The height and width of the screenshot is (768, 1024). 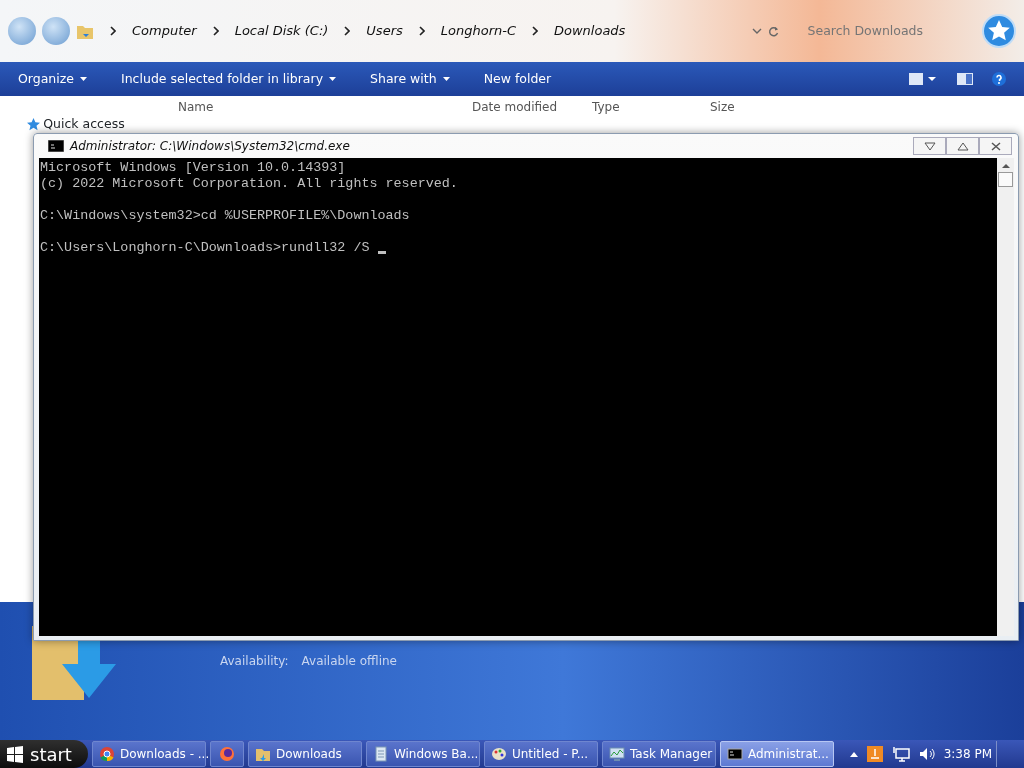 What do you see at coordinates (249, 184) in the screenshot?
I see `console-line: (c) 2022 Microsoft Corporation. All rights reserved.` at bounding box center [249, 184].